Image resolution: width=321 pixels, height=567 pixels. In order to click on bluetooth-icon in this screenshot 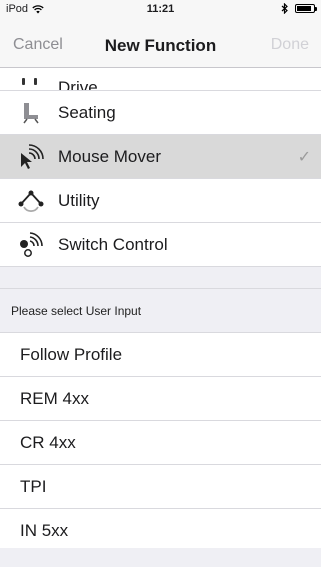, I will do `click(284, 8)`.